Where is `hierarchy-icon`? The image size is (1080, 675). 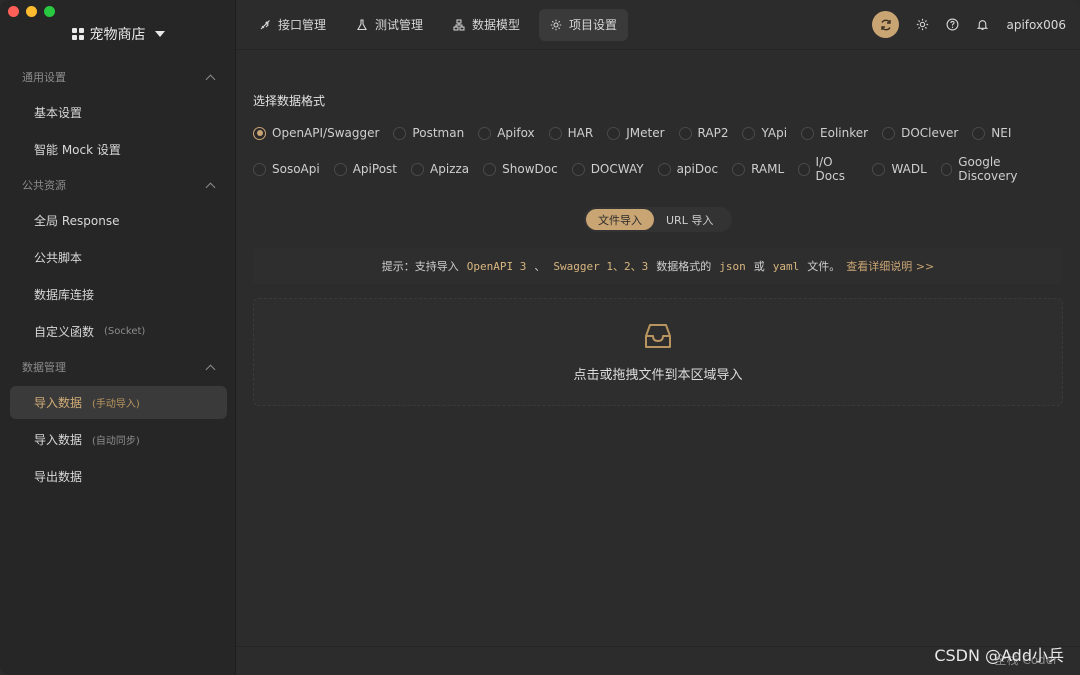 hierarchy-icon is located at coordinates (459, 24).